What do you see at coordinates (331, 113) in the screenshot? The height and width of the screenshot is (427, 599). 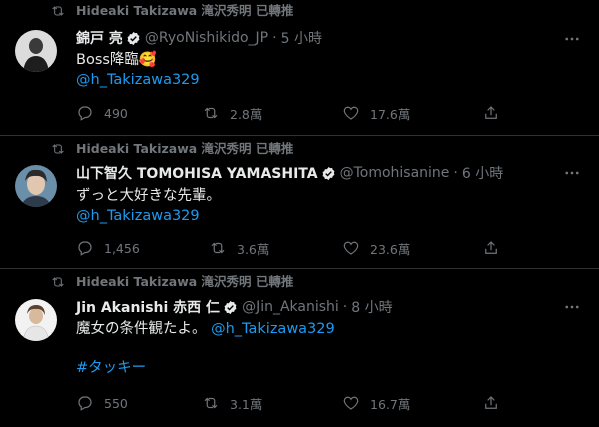 I see `tweet-actions: 490 2.8萬 17.6萬` at bounding box center [331, 113].